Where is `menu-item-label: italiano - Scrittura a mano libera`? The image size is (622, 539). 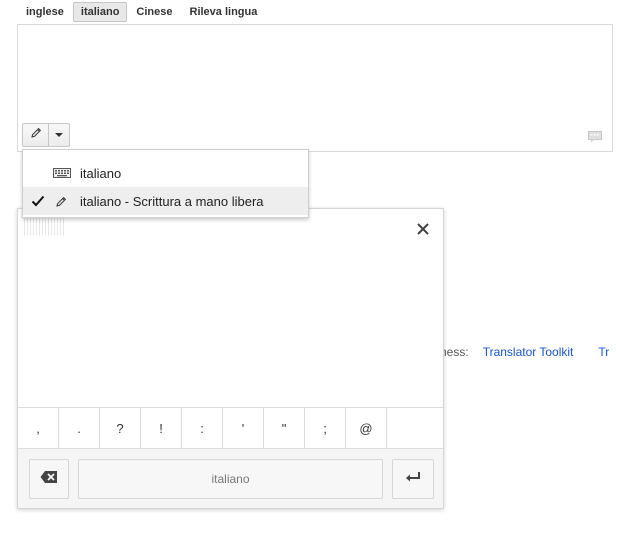
menu-item-label: italiano - Scrittura a mano libera is located at coordinates (172, 201).